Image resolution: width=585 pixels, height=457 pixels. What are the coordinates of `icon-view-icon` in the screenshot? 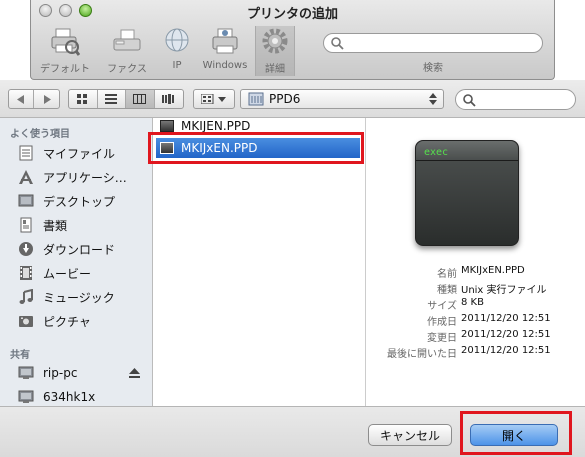 It's located at (82, 99).